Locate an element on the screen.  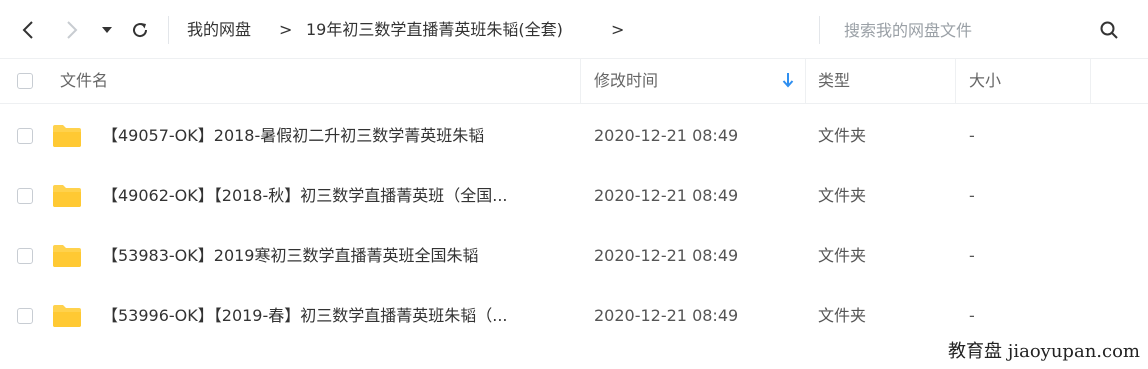
column-header-size: 大小 is located at coordinates (985, 81).